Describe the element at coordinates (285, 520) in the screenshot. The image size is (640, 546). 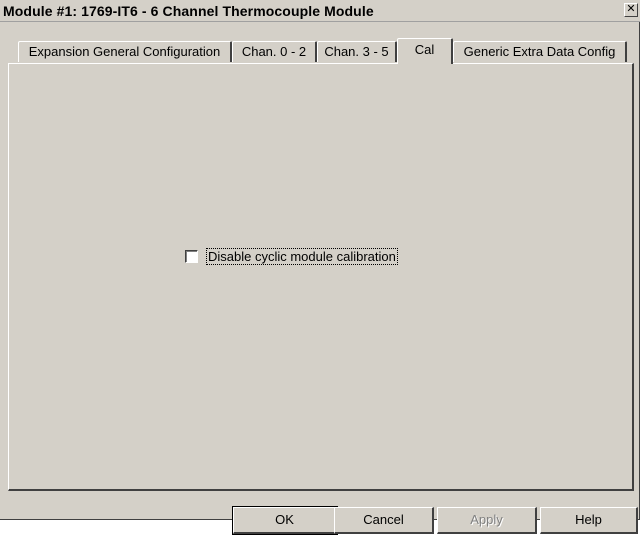
I see `ok-button: OK` at that location.